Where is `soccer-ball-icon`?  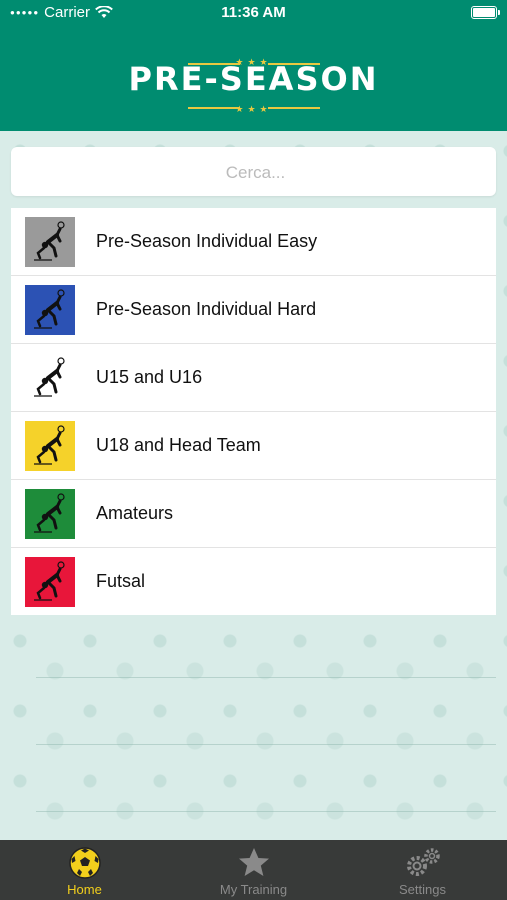
soccer-ball-icon is located at coordinates (85, 863).